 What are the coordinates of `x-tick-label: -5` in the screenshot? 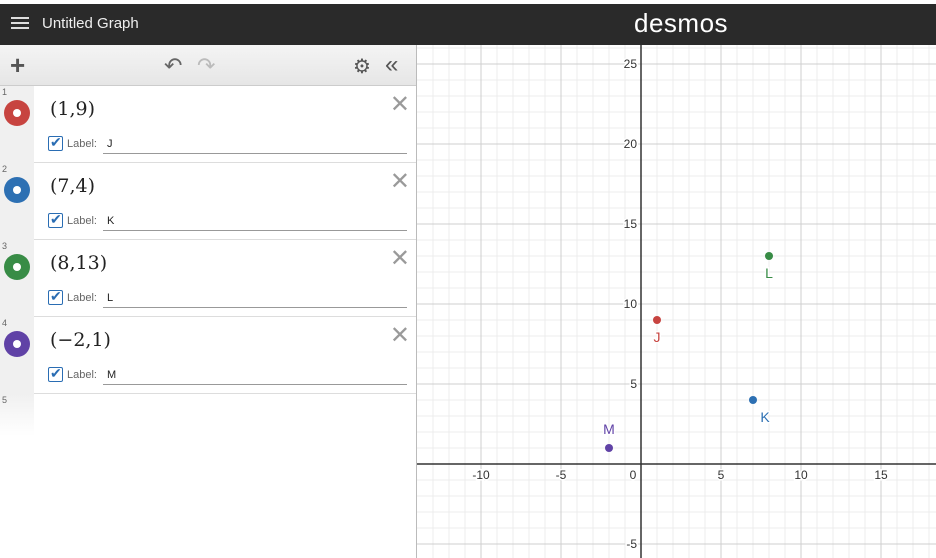 It's located at (561, 475).